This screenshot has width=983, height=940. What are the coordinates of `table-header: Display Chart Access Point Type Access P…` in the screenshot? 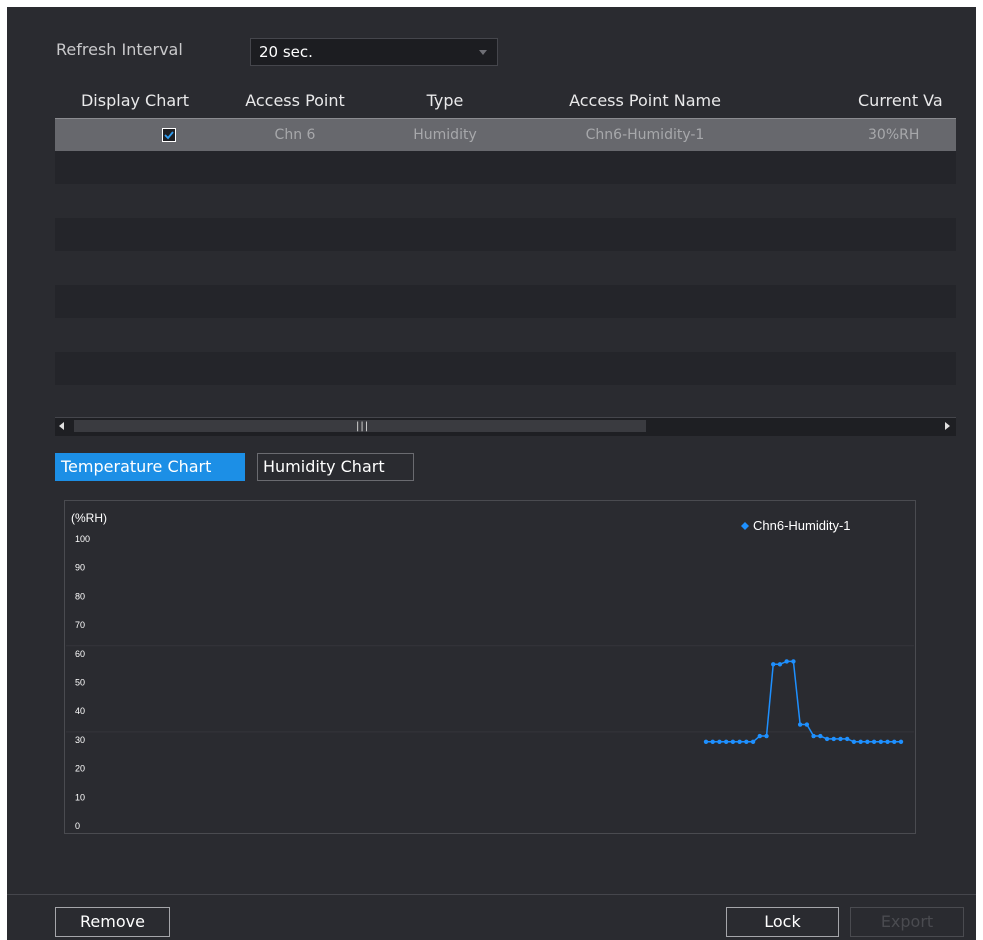 It's located at (505, 101).